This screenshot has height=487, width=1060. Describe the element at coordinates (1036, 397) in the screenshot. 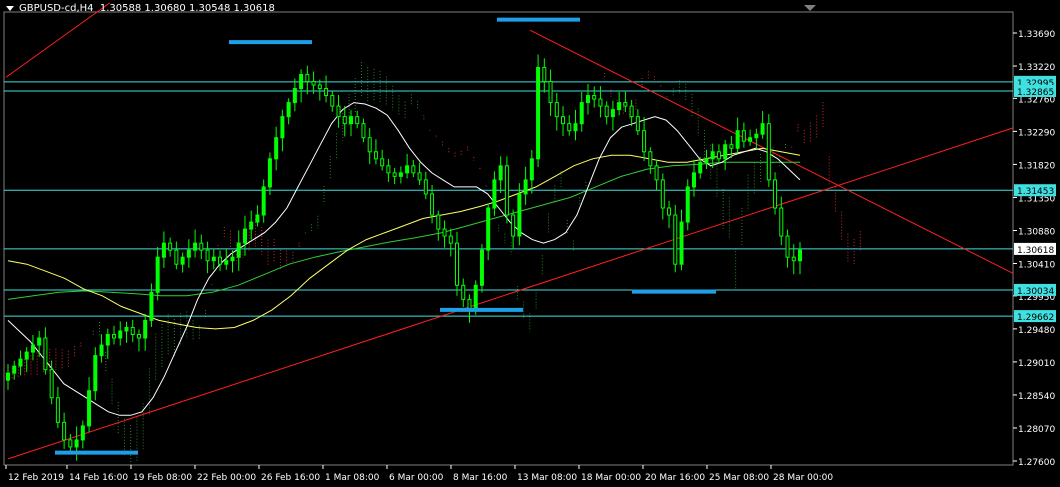

I see `y-tick-label: 1.28540` at that location.